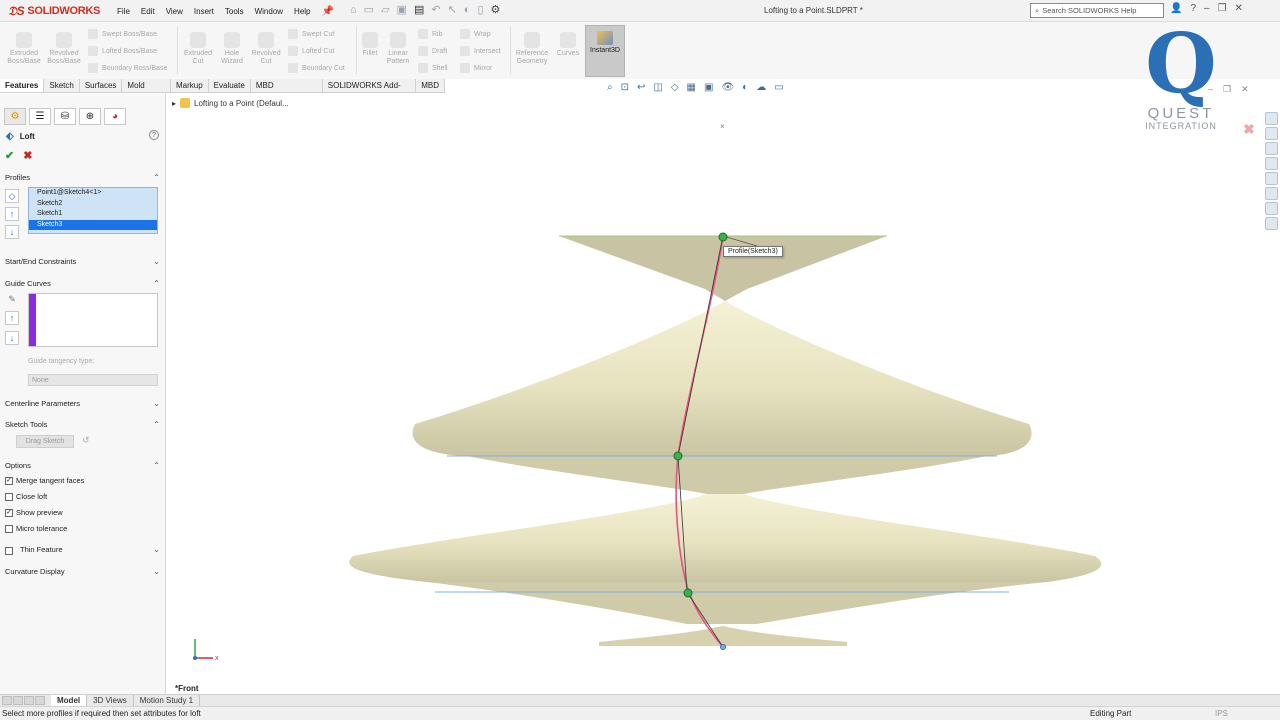 This screenshot has width=1280, height=720. What do you see at coordinates (65, 116) in the screenshot?
I see `configuration-tab: ⛁` at bounding box center [65, 116].